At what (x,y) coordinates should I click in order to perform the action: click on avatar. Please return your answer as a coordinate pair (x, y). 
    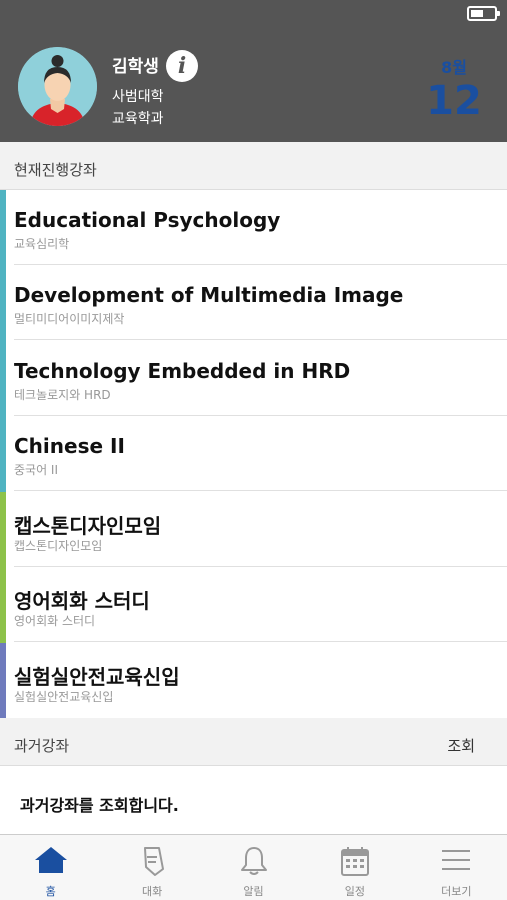
    Looking at the image, I should click on (57, 86).